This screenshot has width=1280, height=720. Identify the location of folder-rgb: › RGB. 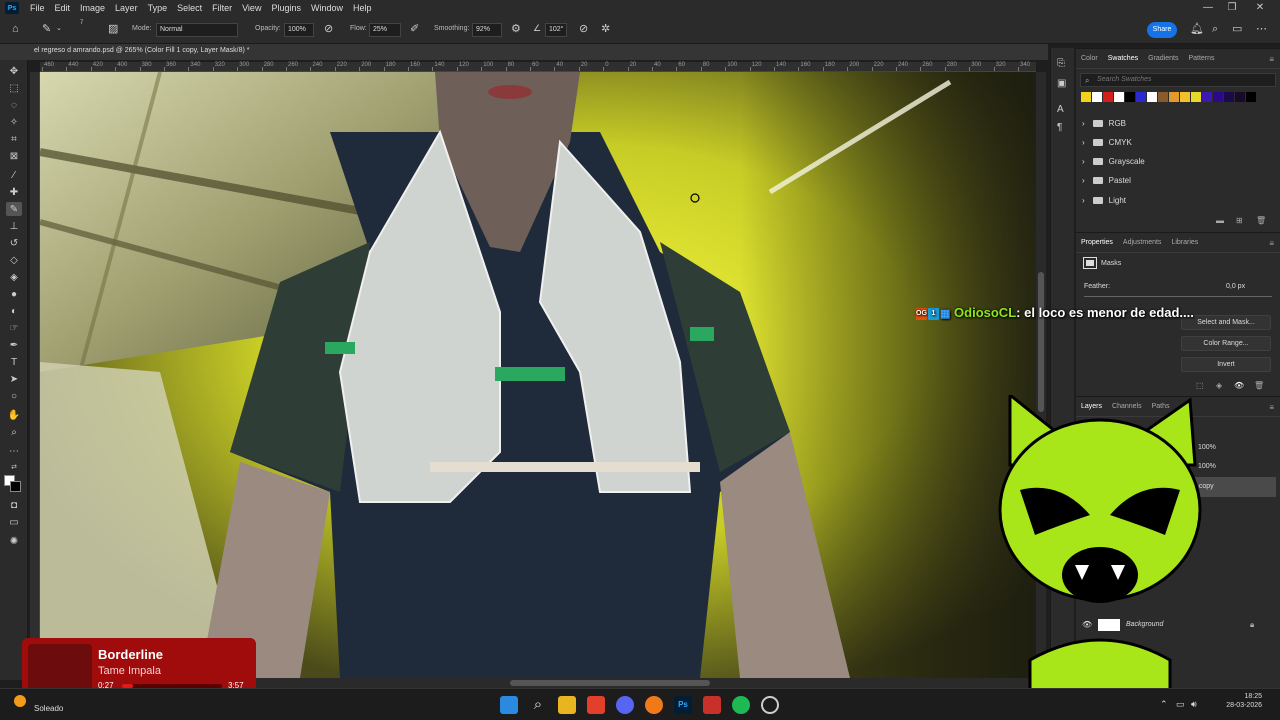
(1104, 123).